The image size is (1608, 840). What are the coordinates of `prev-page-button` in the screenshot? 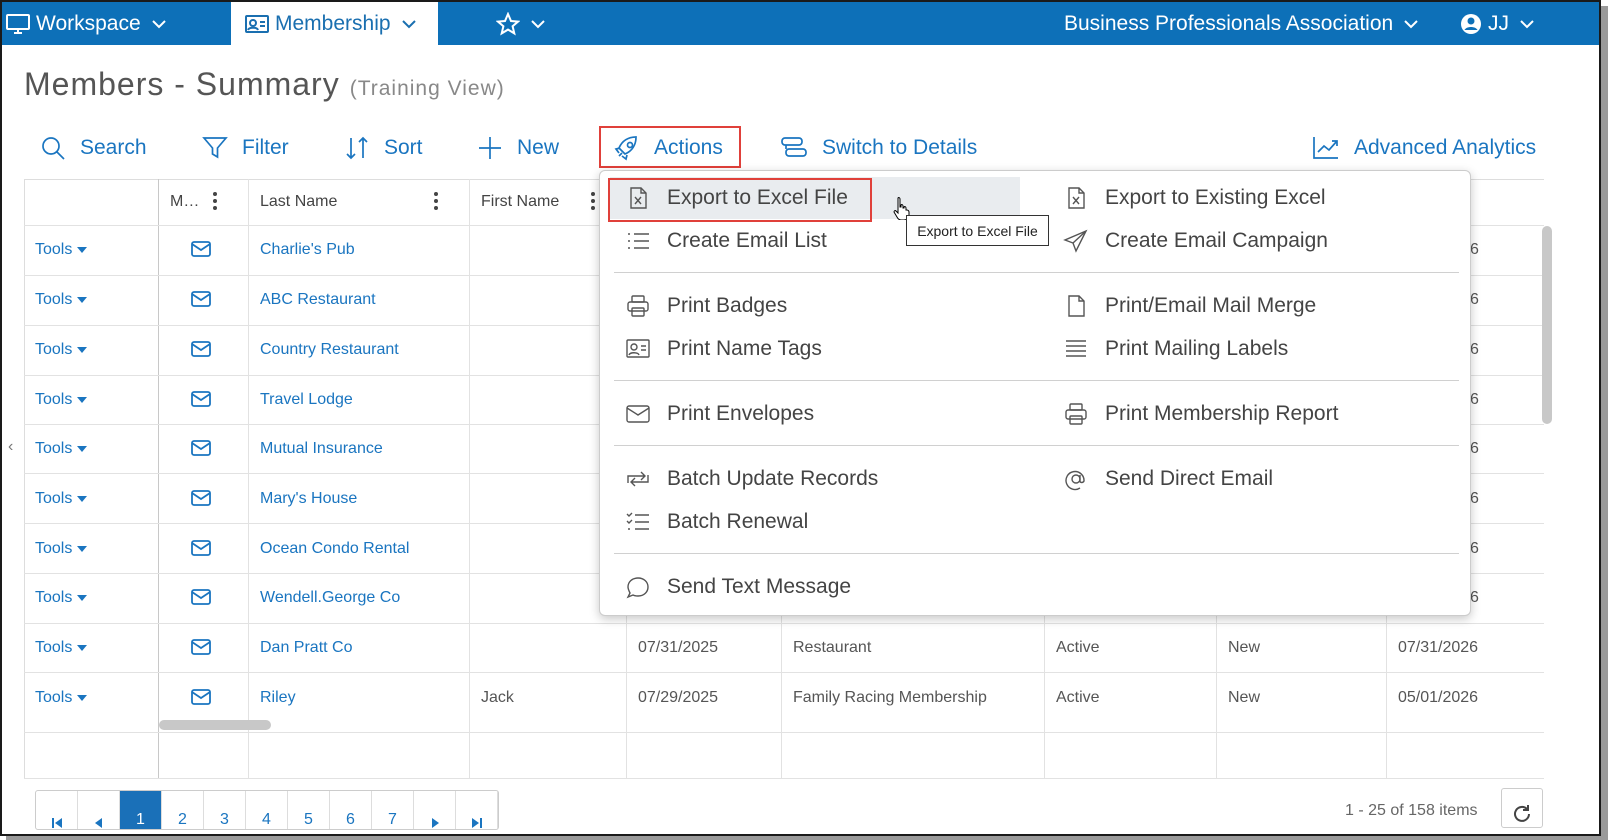 It's located at (99, 810).